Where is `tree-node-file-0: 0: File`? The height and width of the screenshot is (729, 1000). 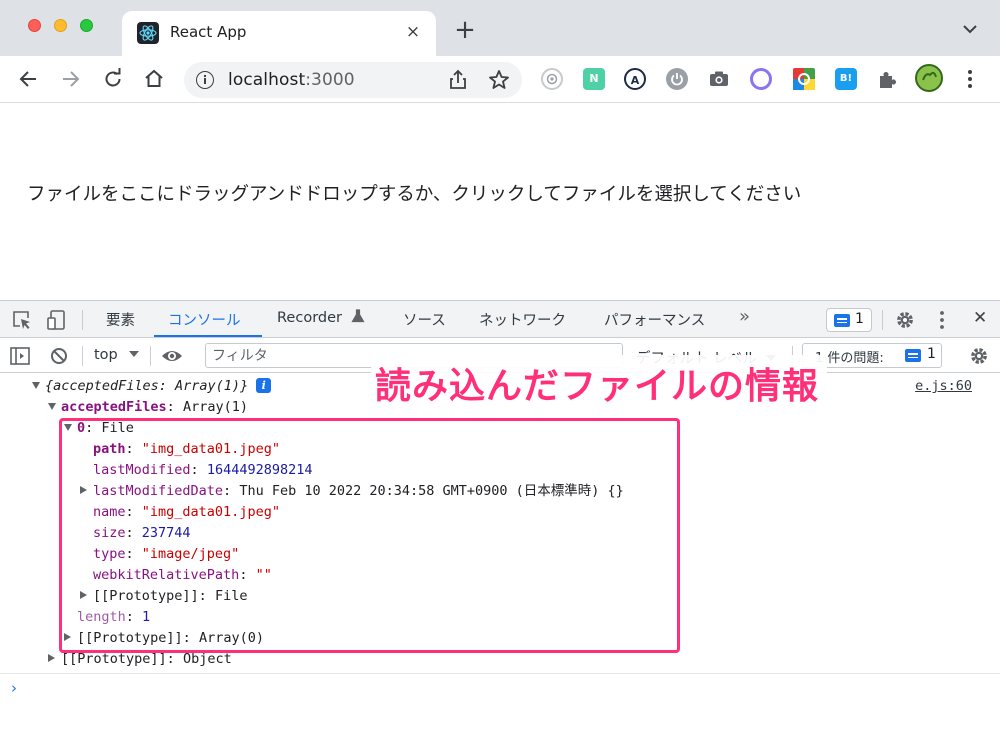
tree-node-file-0: 0: File is located at coordinates (99, 428).